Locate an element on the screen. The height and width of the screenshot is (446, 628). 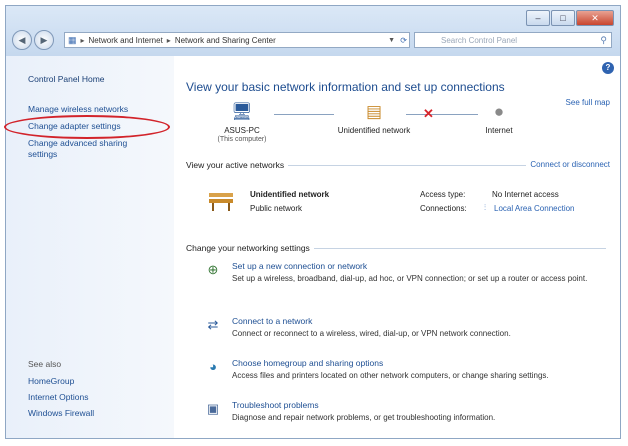
access-type-label: Access type: is located at coordinates (443, 194).